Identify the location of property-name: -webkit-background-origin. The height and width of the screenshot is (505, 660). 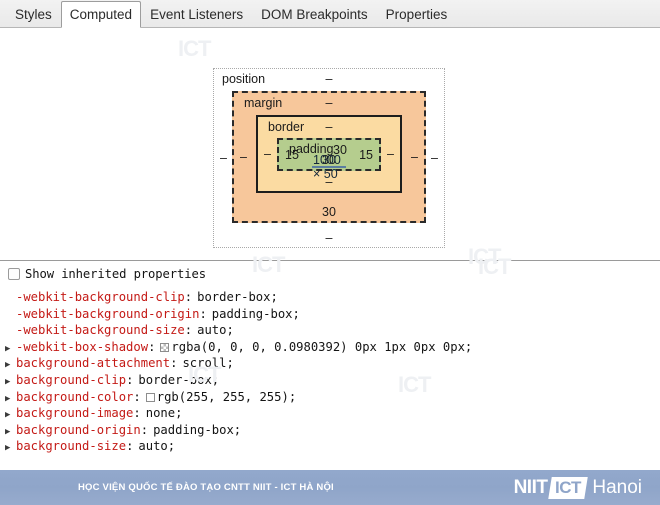
(108, 313).